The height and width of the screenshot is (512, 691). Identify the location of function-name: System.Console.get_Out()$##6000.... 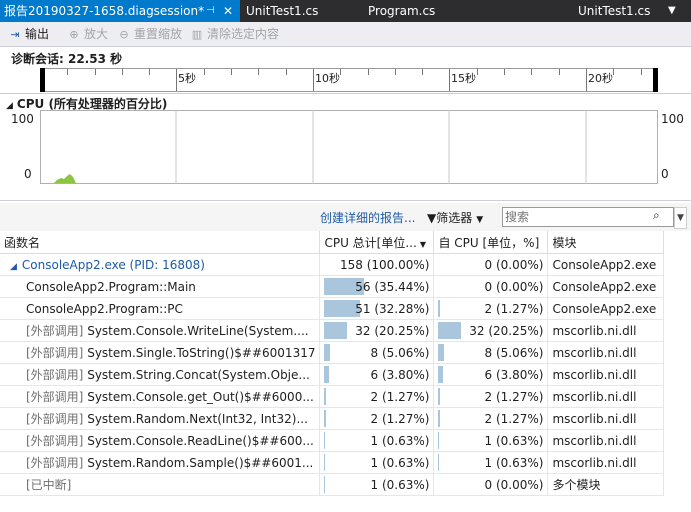
(200, 397).